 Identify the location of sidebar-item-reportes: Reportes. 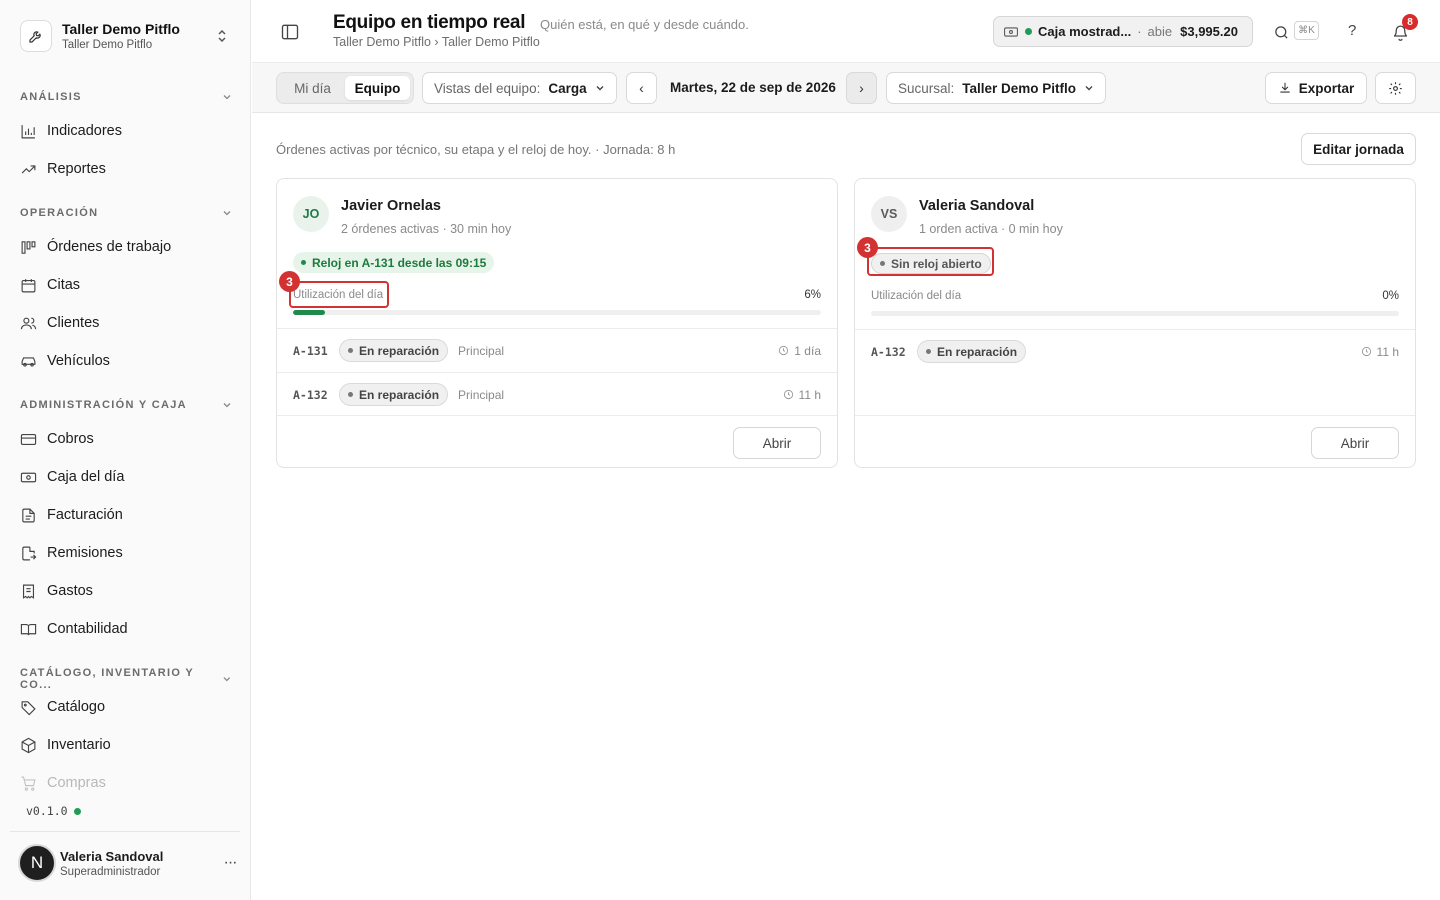
(125, 169).